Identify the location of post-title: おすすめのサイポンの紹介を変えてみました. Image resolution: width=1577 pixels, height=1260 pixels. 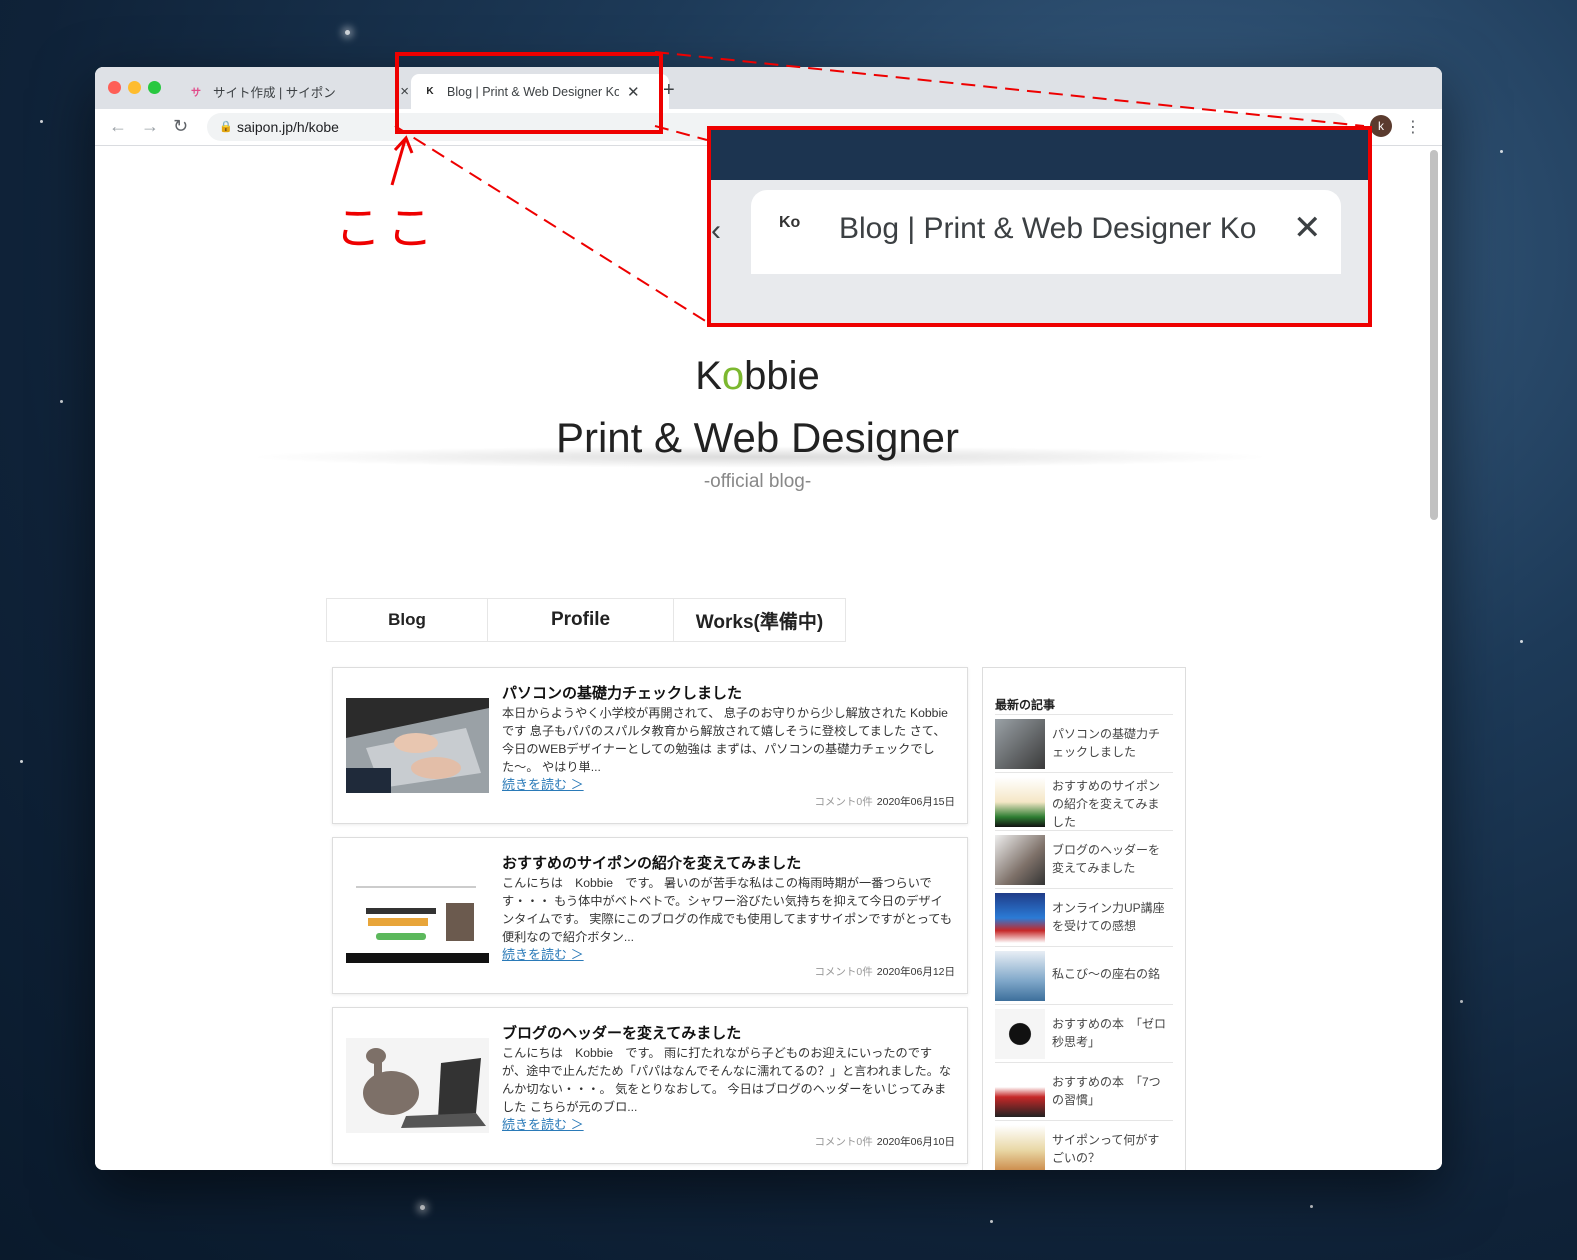
(651, 862).